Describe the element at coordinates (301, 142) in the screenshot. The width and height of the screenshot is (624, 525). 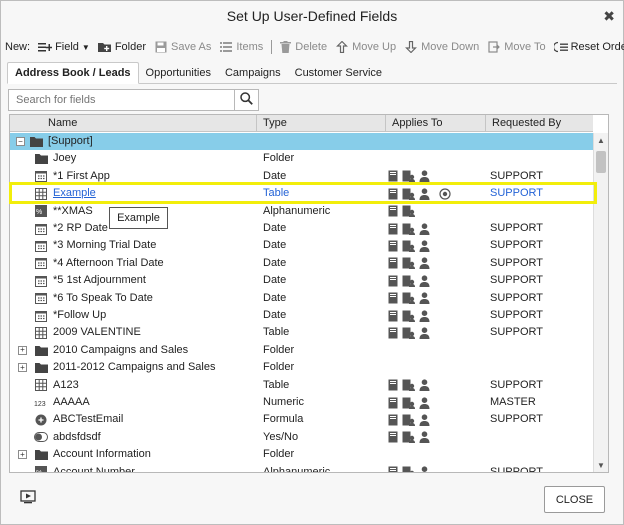
I see `group-row: − [Support]` at that location.